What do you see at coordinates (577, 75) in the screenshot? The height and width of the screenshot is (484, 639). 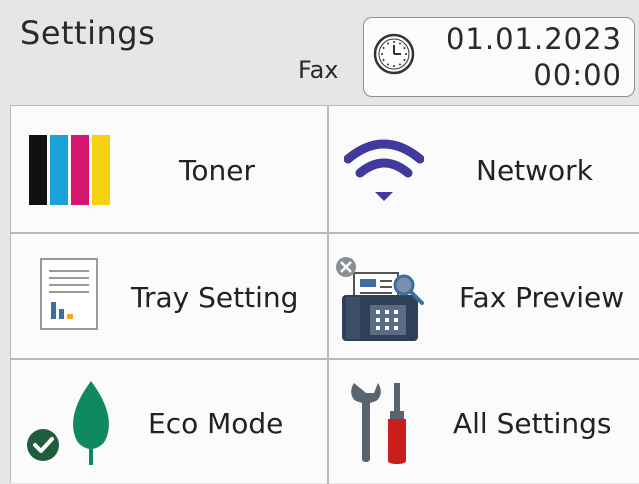 I see `time-display: 00:00` at bounding box center [577, 75].